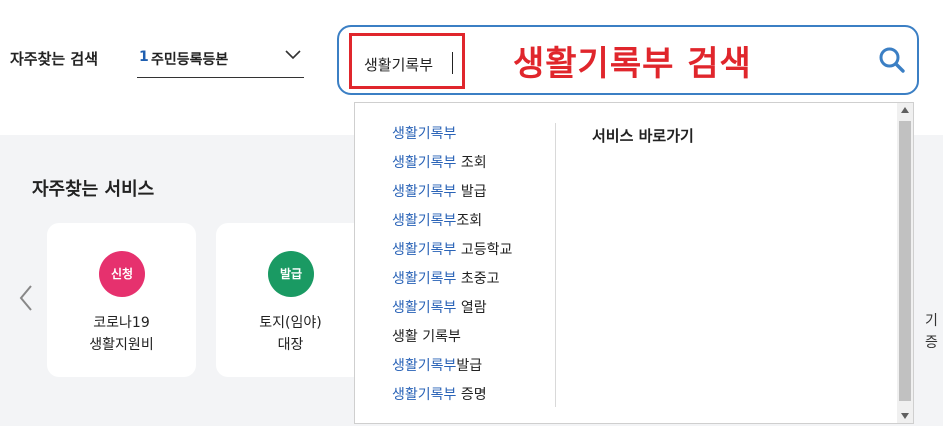 The image size is (943, 426). I want to click on search-icon, so click(892, 60).